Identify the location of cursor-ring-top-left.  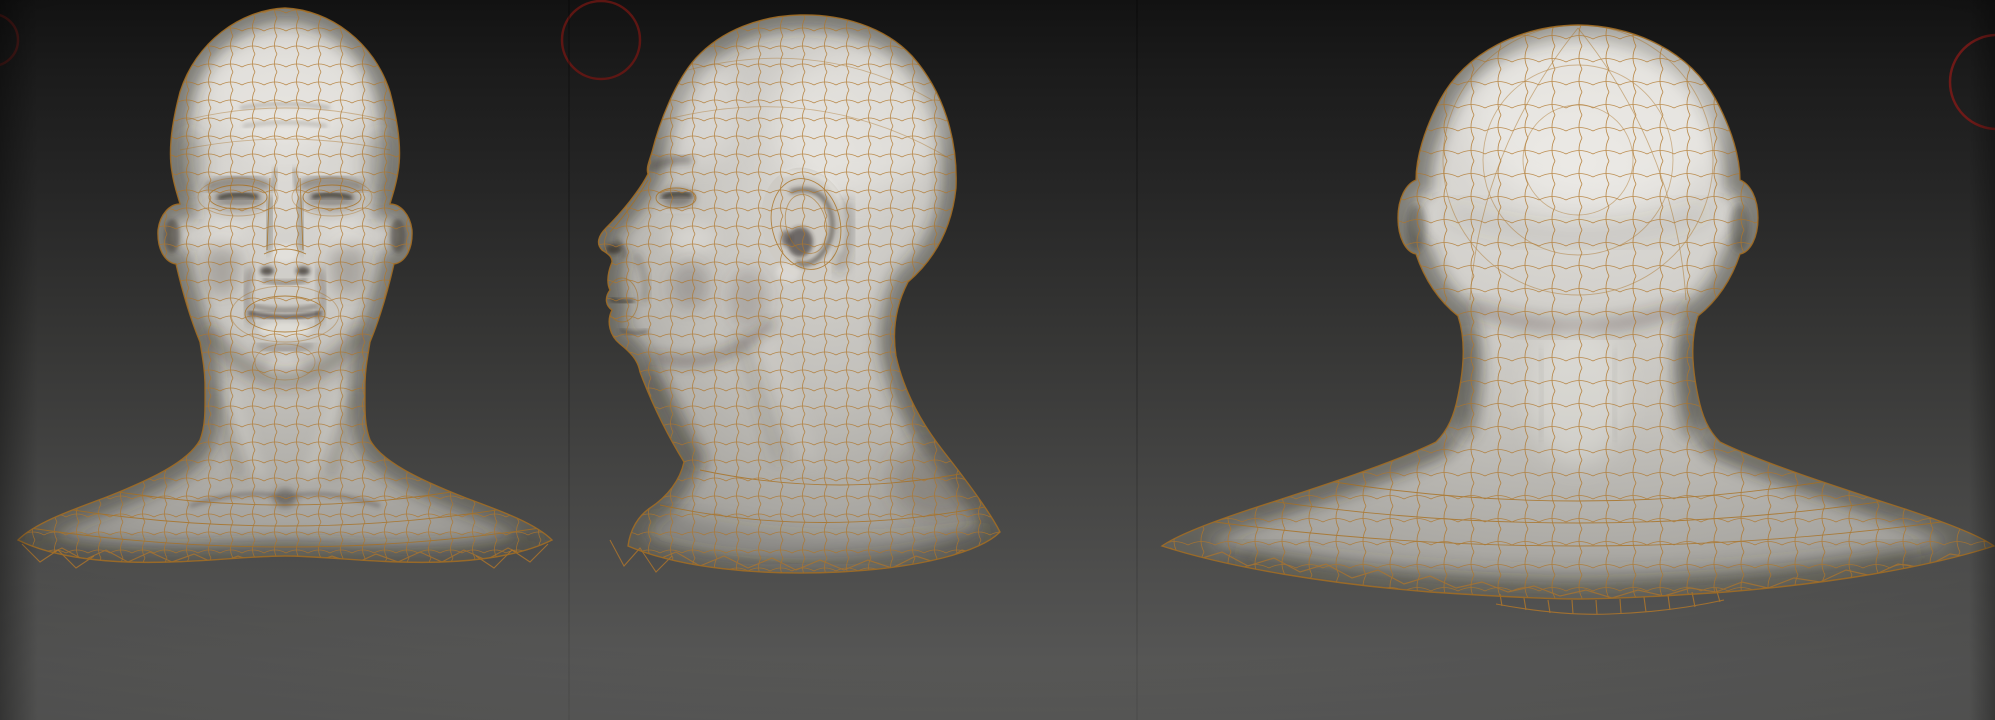
(10, 40).